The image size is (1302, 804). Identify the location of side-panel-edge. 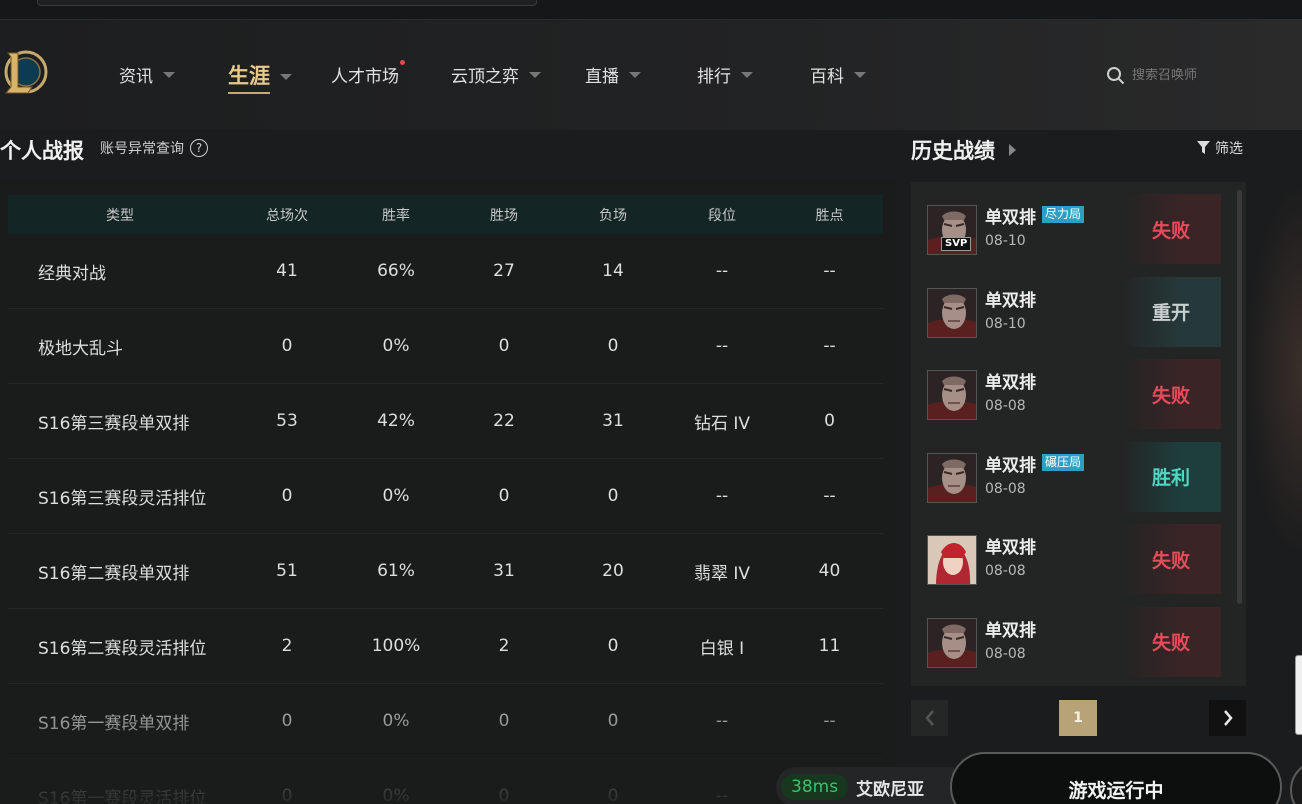
(1298, 695).